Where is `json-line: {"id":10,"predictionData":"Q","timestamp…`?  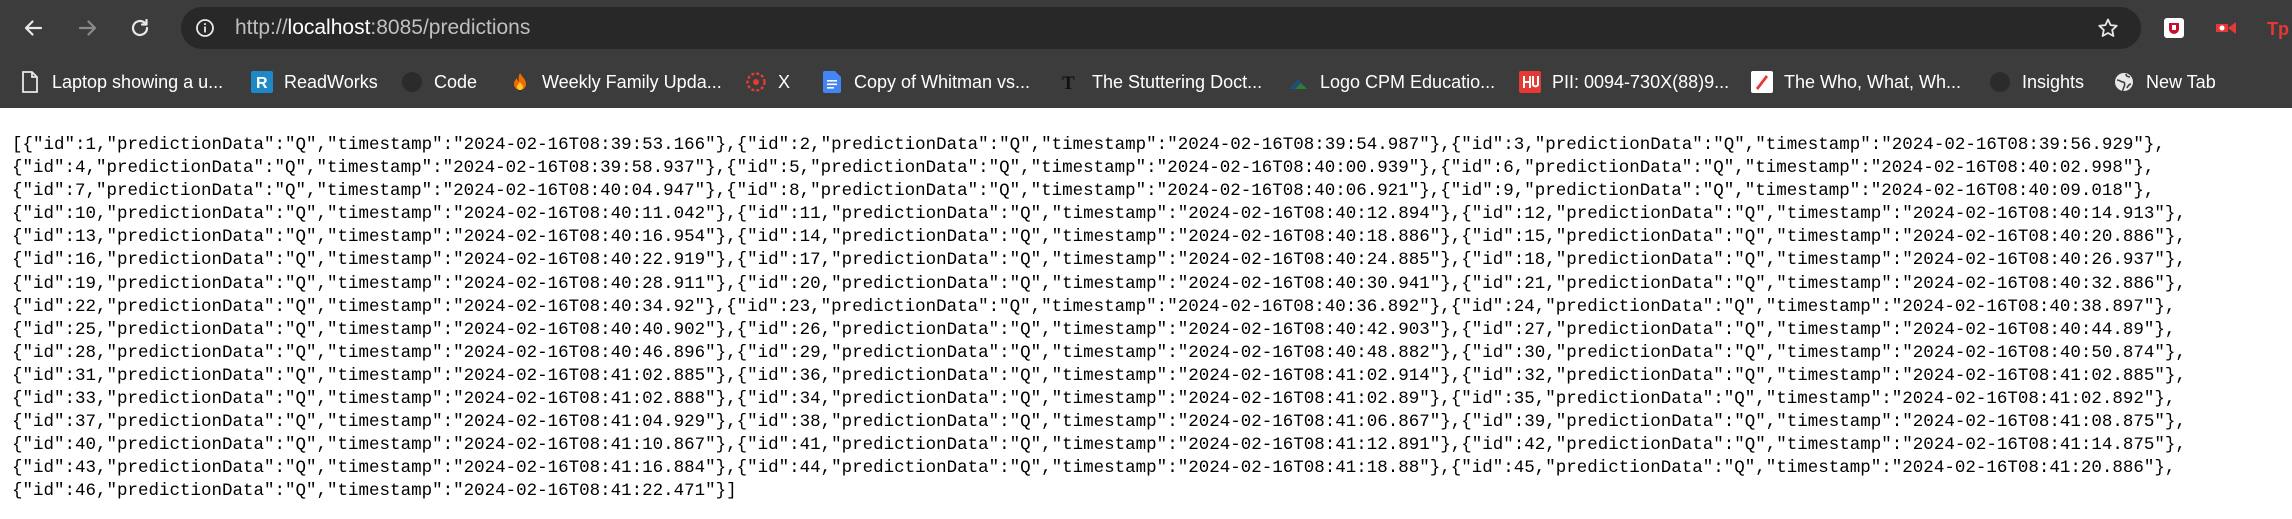
json-line: {"id":10,"predictionData":"Q","timestamp… is located at coordinates (1099, 214).